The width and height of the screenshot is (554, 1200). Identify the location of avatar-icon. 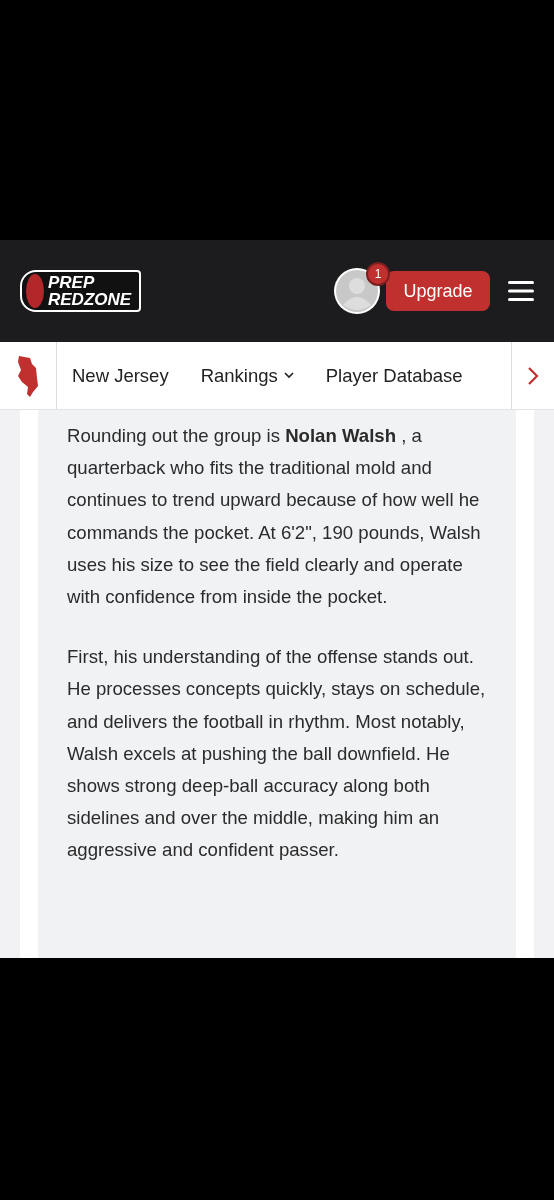
(357, 291).